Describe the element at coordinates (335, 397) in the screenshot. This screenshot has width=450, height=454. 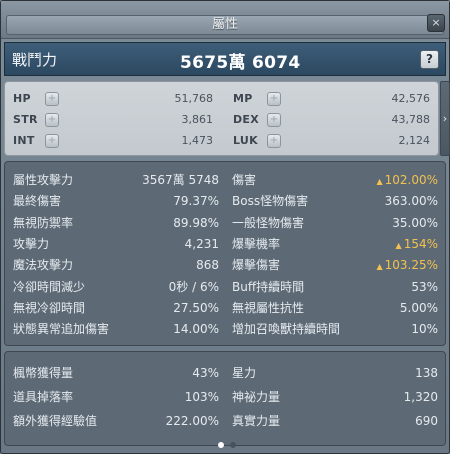
I see `stat-row: 神祕力量 1,320` at that location.